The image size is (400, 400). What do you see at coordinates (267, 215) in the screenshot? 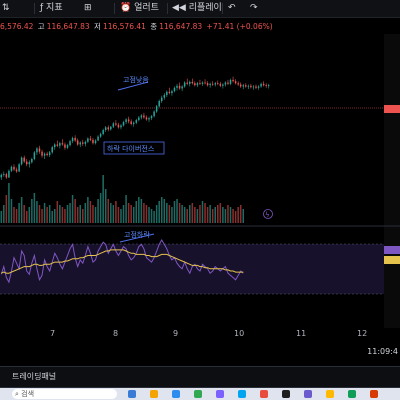
I see `lightning-glyph: ϟ` at bounding box center [267, 215].